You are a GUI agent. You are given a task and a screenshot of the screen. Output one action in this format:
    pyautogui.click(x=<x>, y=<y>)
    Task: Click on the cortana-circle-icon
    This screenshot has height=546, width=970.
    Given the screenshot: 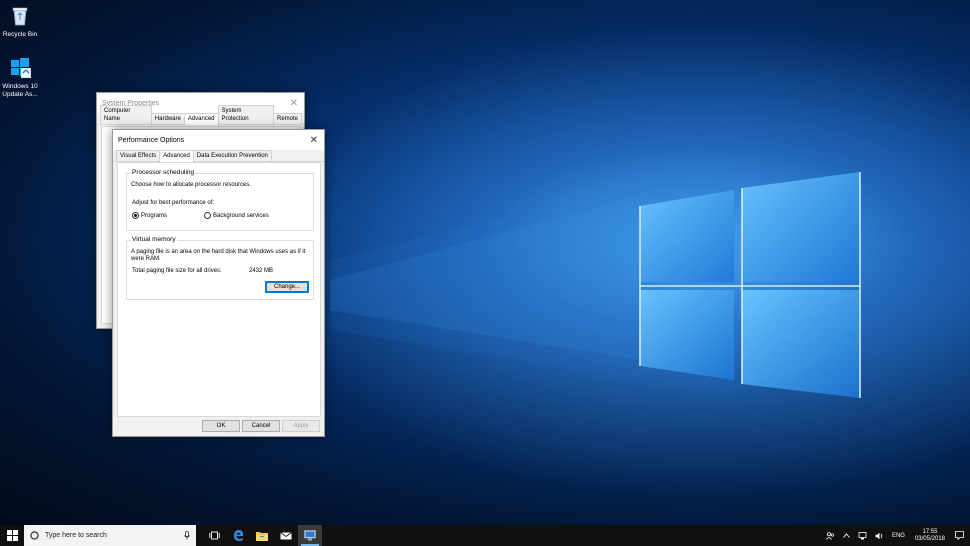 What is the action you would take?
    pyautogui.click(x=34, y=535)
    